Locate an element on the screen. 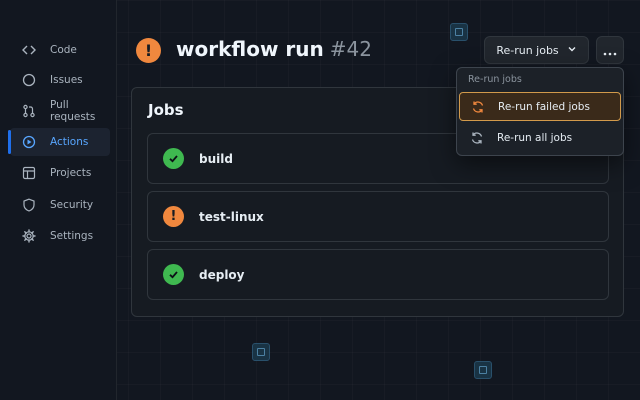 The height and width of the screenshot is (400, 640). menu-item-rerun-all-jobs: Re-run all jobs is located at coordinates (540, 137).